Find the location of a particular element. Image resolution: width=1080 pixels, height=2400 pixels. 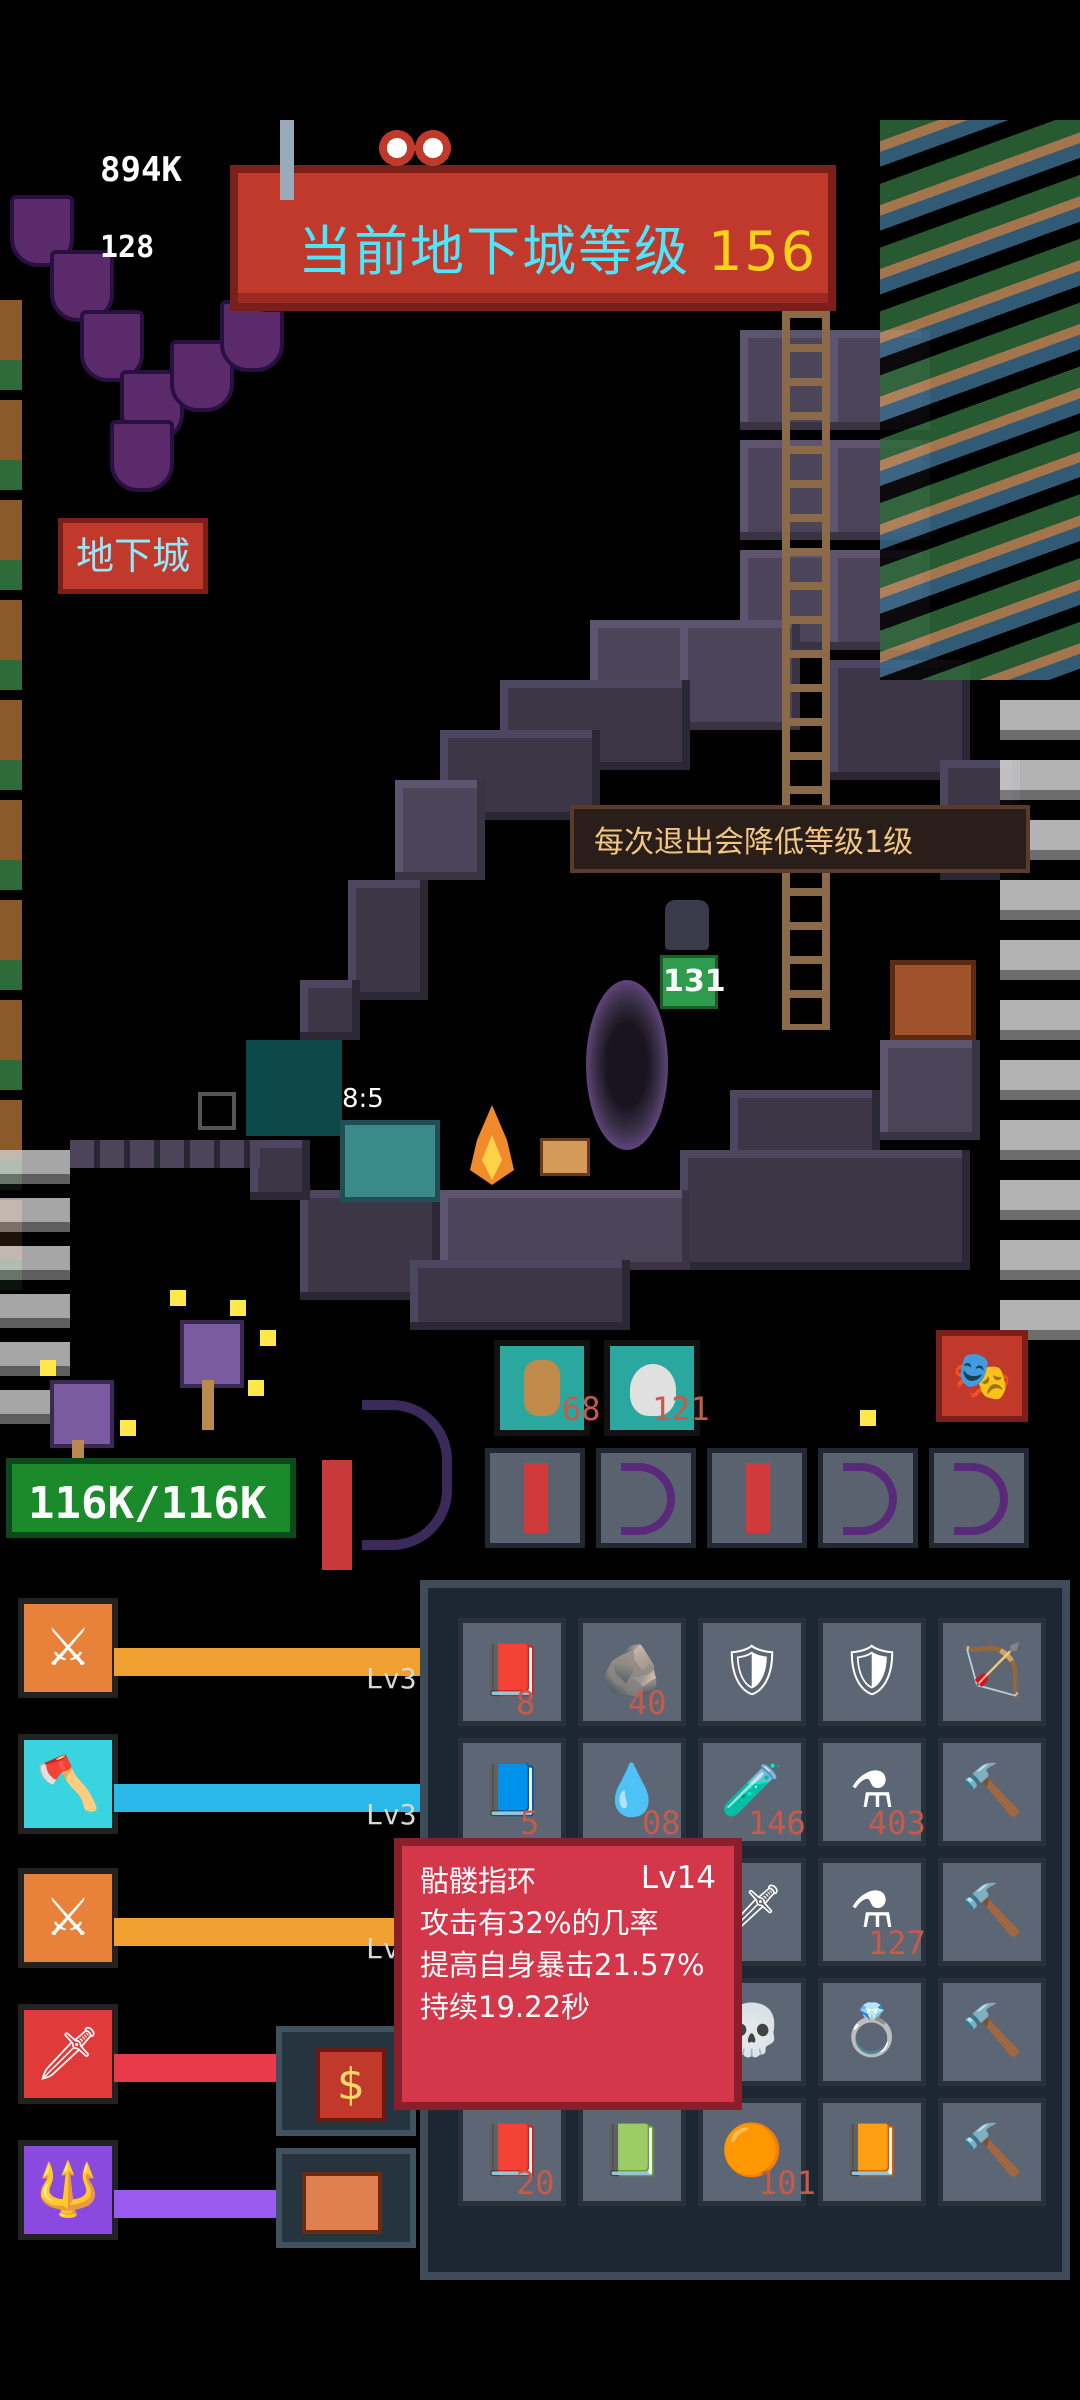

bow-drop-icon is located at coordinates (407, 1475).